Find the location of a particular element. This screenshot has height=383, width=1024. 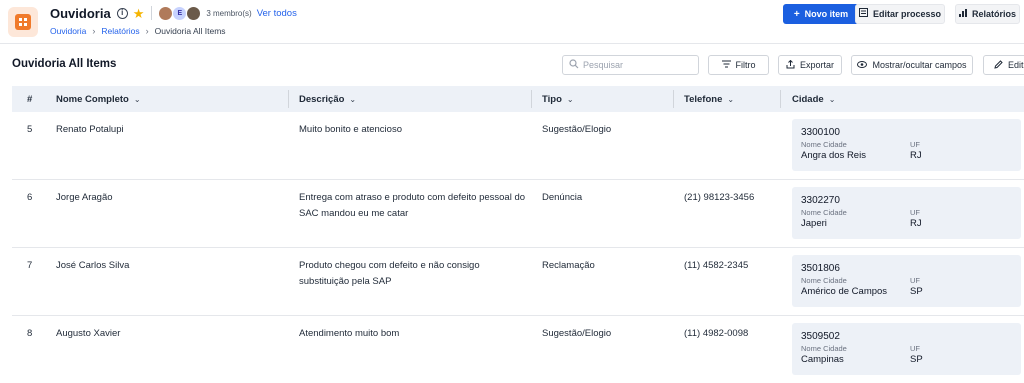

breadcrumb-current: Ouvidoria All Items is located at coordinates (190, 31).